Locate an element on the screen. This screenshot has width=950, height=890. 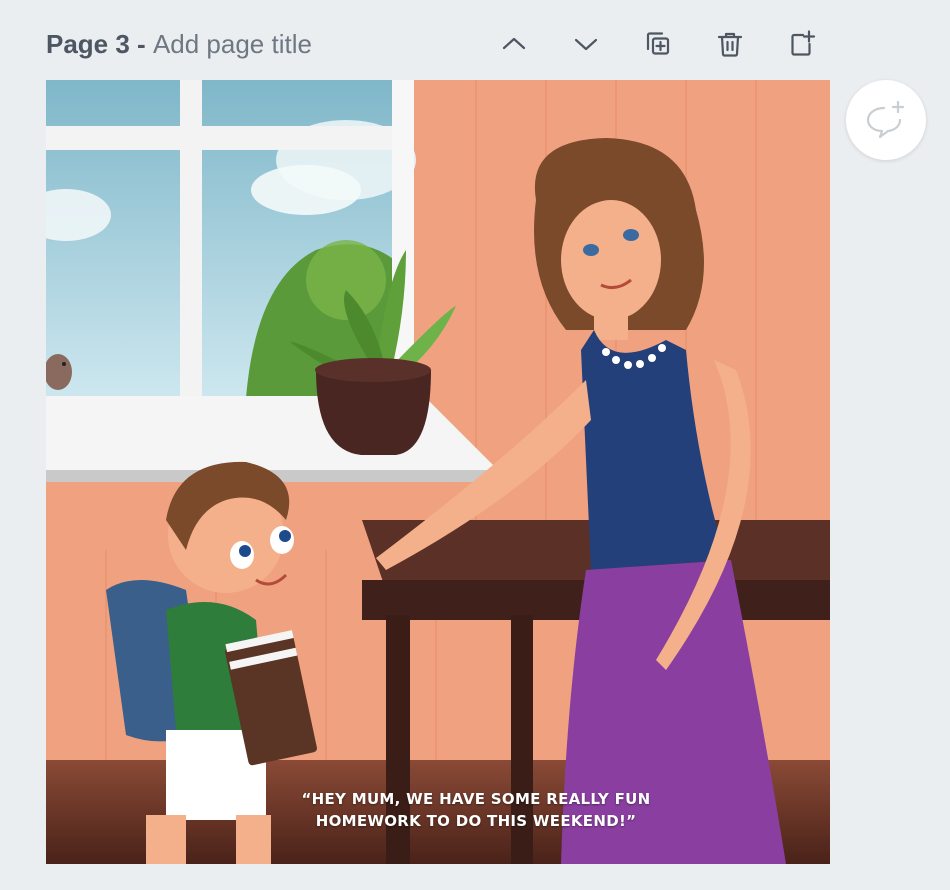
move-page-up-button is located at coordinates (514, 44).